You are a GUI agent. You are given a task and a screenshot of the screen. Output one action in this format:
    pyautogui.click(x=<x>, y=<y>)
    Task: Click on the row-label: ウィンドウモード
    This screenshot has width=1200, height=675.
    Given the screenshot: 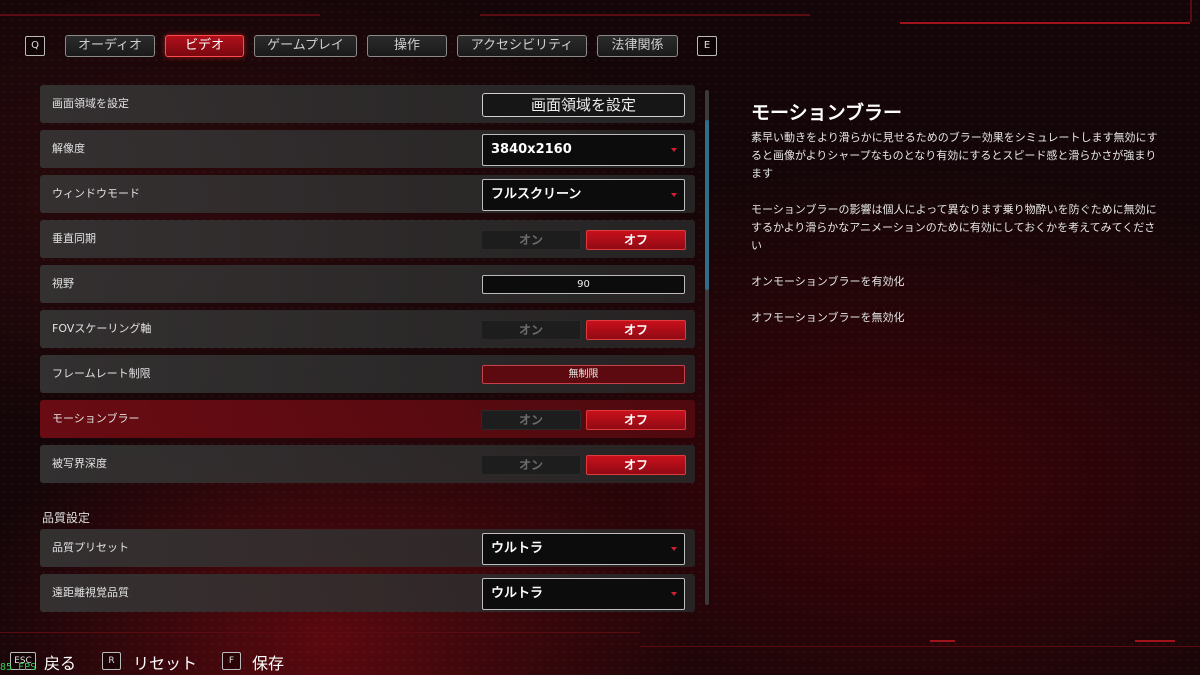 What is the action you would take?
    pyautogui.click(x=96, y=193)
    